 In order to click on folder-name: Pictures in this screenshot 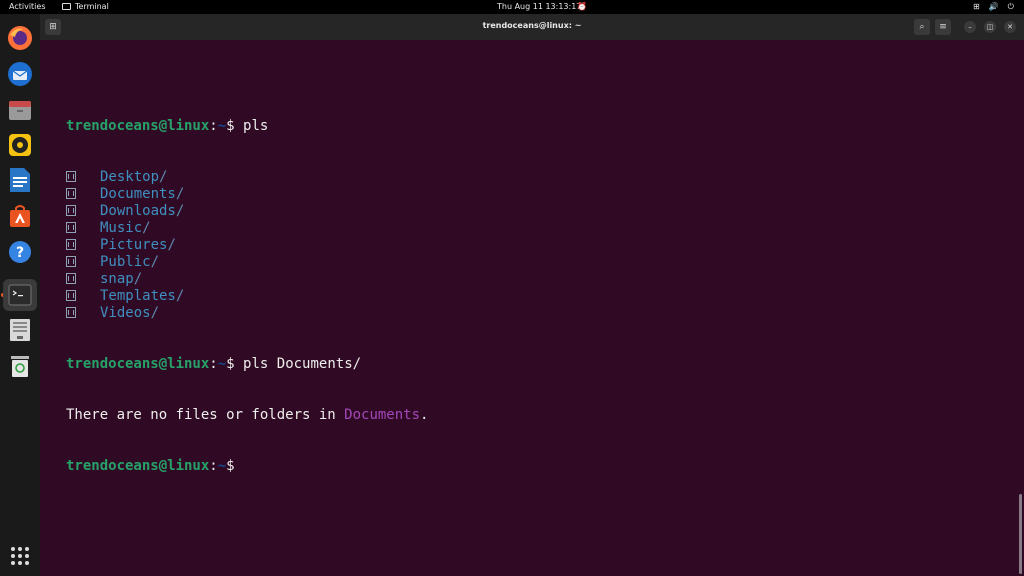, I will do `click(134, 245)`.